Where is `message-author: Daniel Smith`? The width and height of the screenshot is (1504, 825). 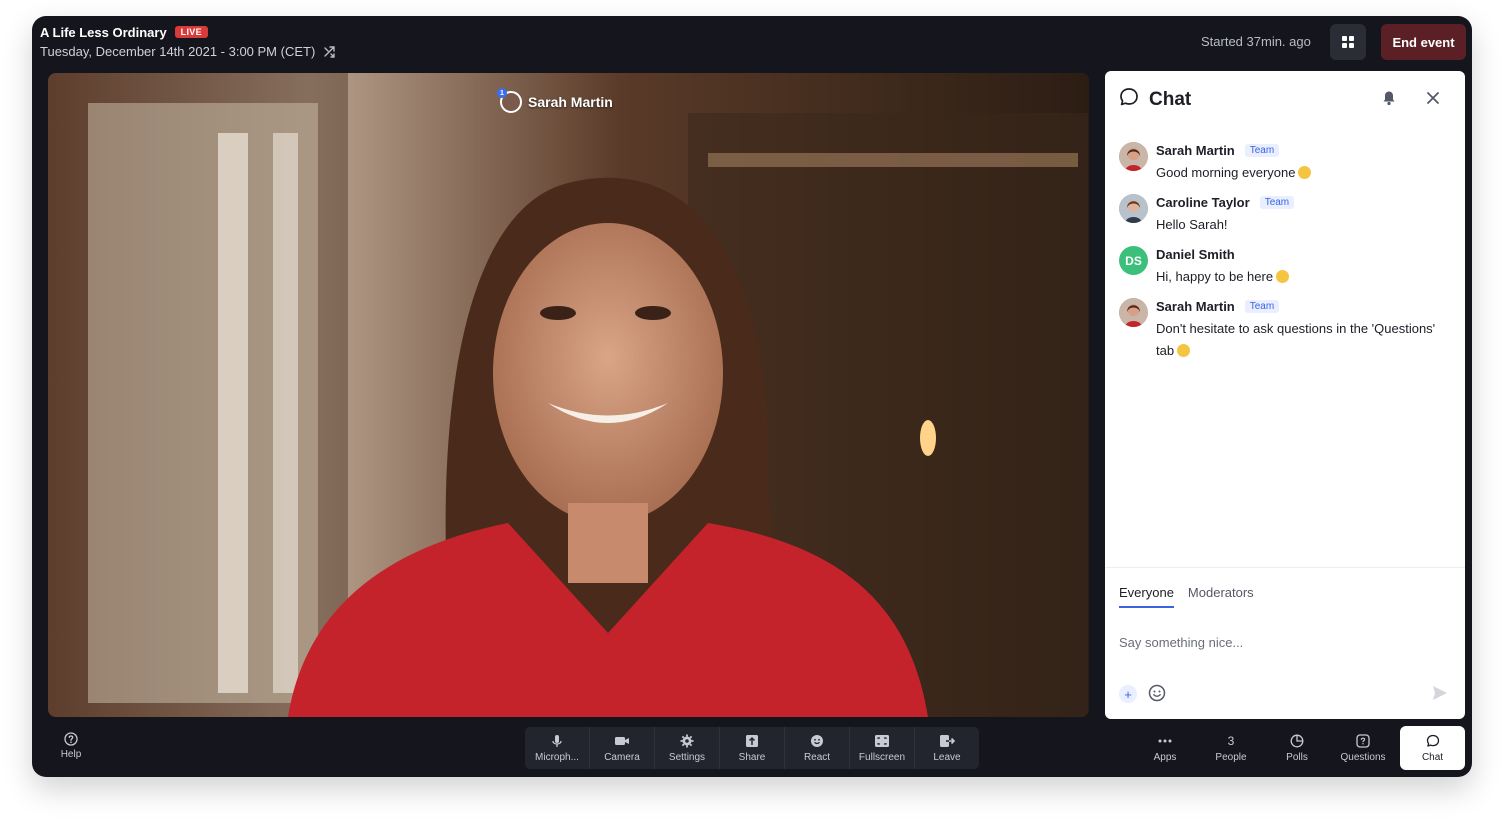
message-author: Daniel Smith is located at coordinates (1195, 254).